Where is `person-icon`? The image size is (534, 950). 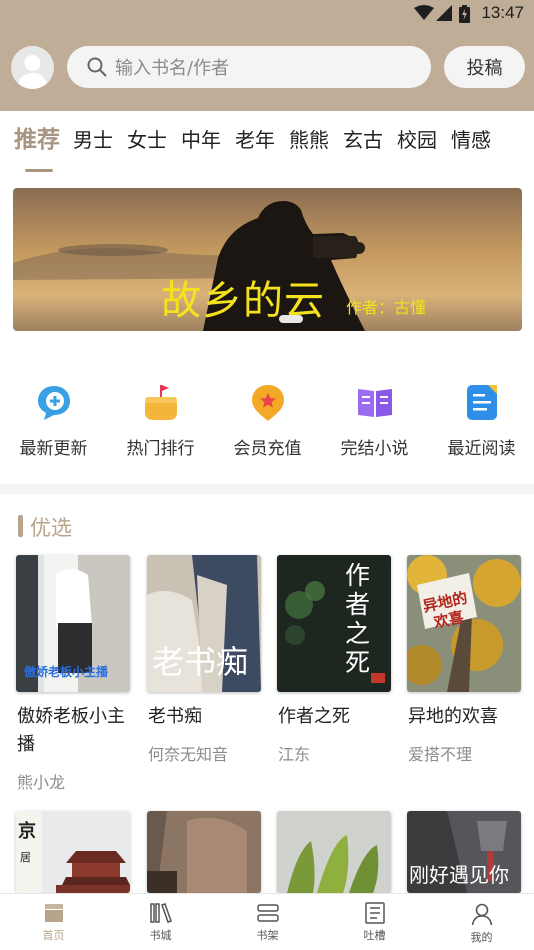 person-icon is located at coordinates (481, 914).